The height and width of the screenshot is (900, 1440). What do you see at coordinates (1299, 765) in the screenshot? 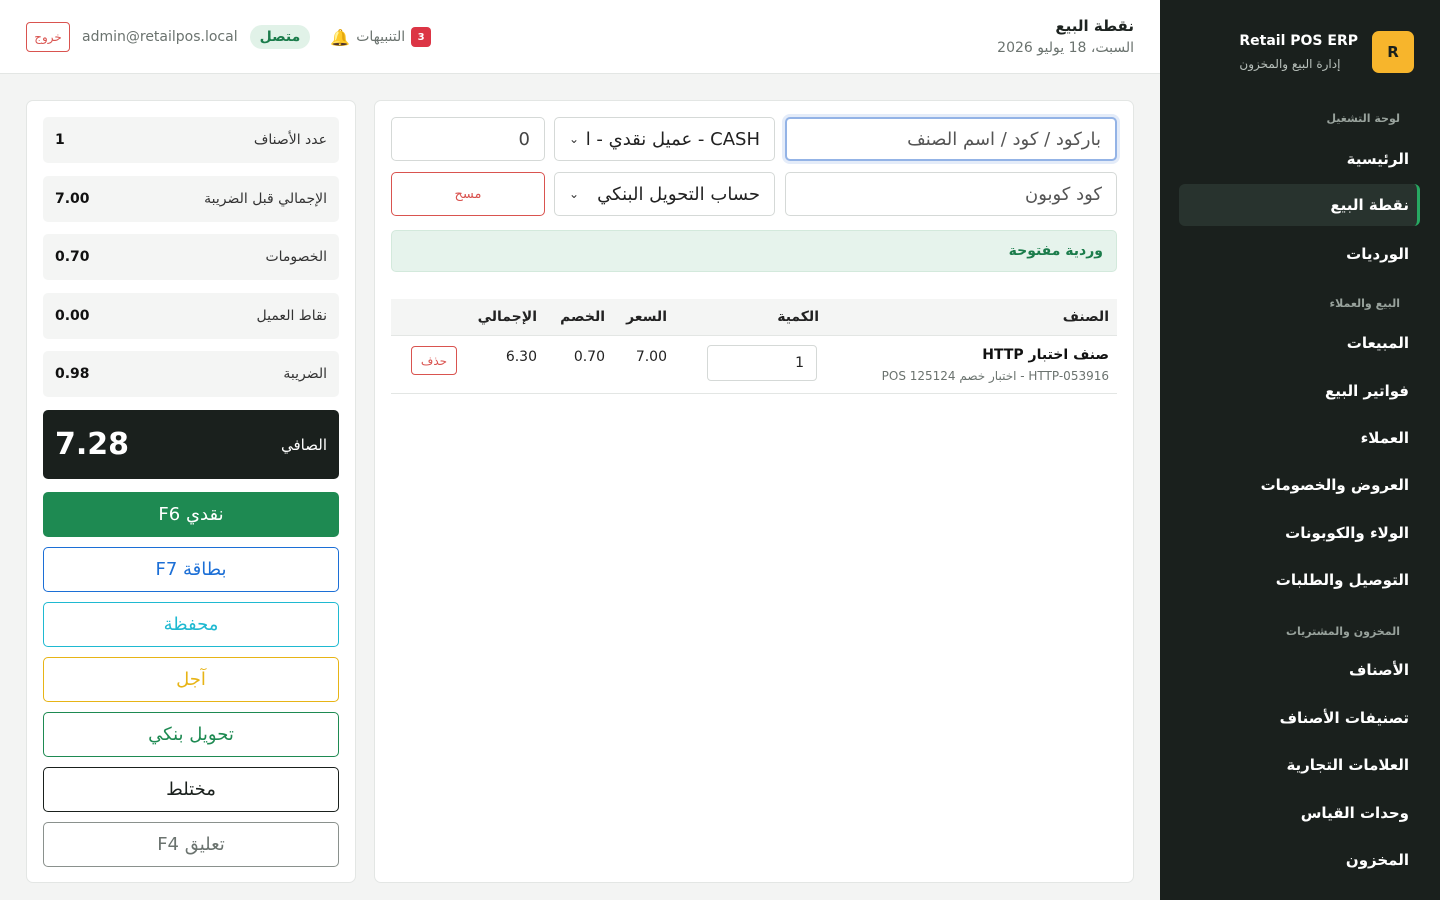
I see `sidebar-item-brands: العلامات التجارية` at bounding box center [1299, 765].